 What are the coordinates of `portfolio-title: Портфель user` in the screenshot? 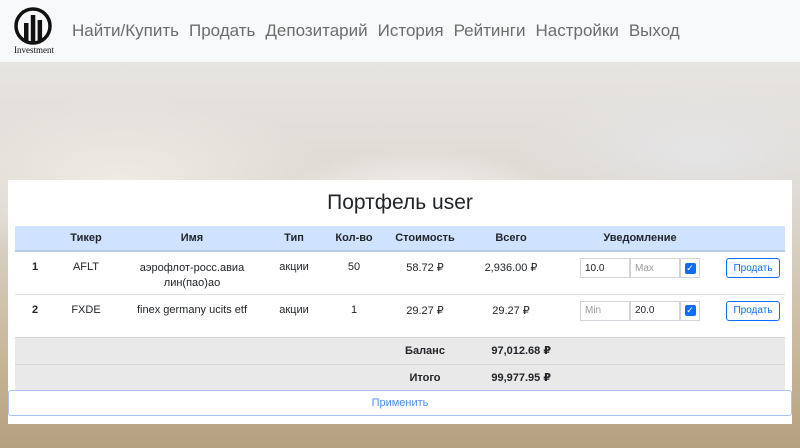 It's located at (400, 202).